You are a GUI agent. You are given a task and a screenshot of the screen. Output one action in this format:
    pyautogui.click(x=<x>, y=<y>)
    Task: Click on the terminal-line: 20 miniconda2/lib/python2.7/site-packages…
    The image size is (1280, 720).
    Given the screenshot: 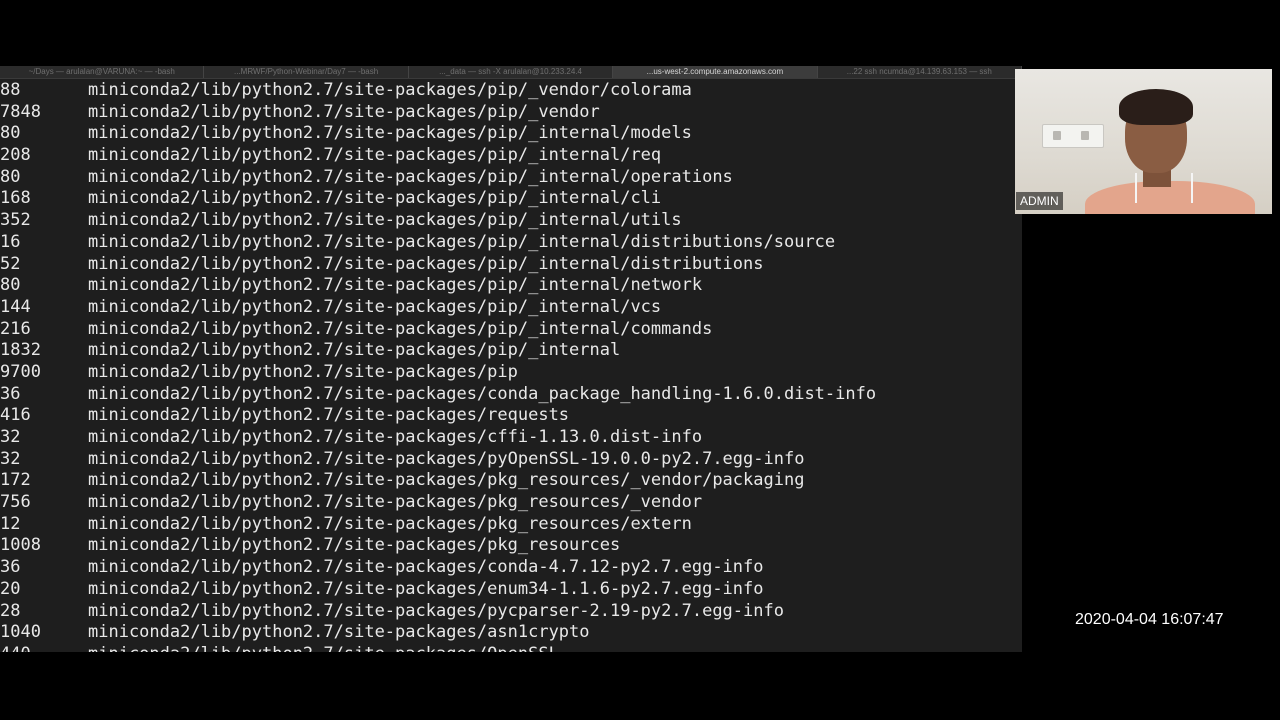 What is the action you would take?
    pyautogui.click(x=511, y=590)
    